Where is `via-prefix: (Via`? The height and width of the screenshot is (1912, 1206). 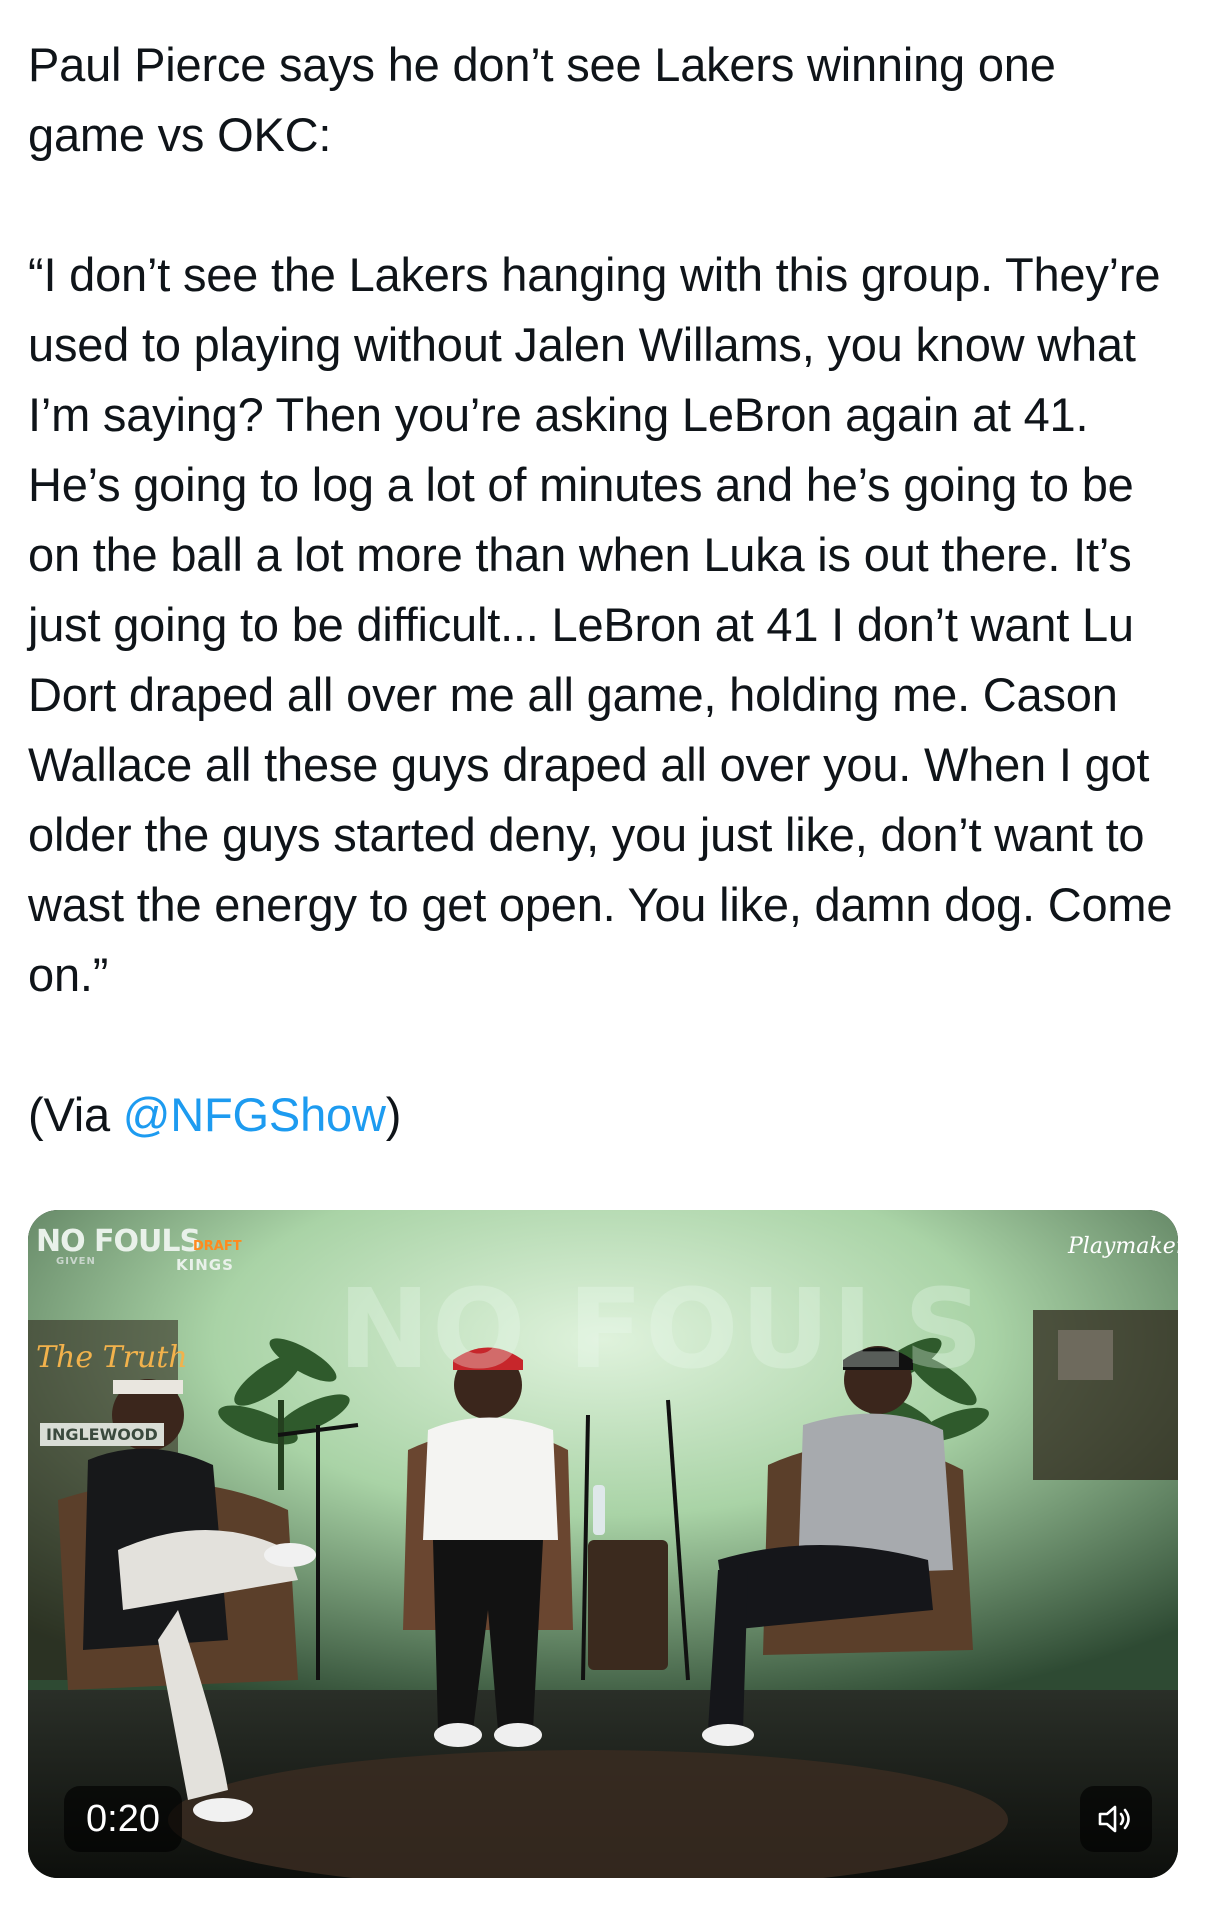 via-prefix: (Via is located at coordinates (75, 1114).